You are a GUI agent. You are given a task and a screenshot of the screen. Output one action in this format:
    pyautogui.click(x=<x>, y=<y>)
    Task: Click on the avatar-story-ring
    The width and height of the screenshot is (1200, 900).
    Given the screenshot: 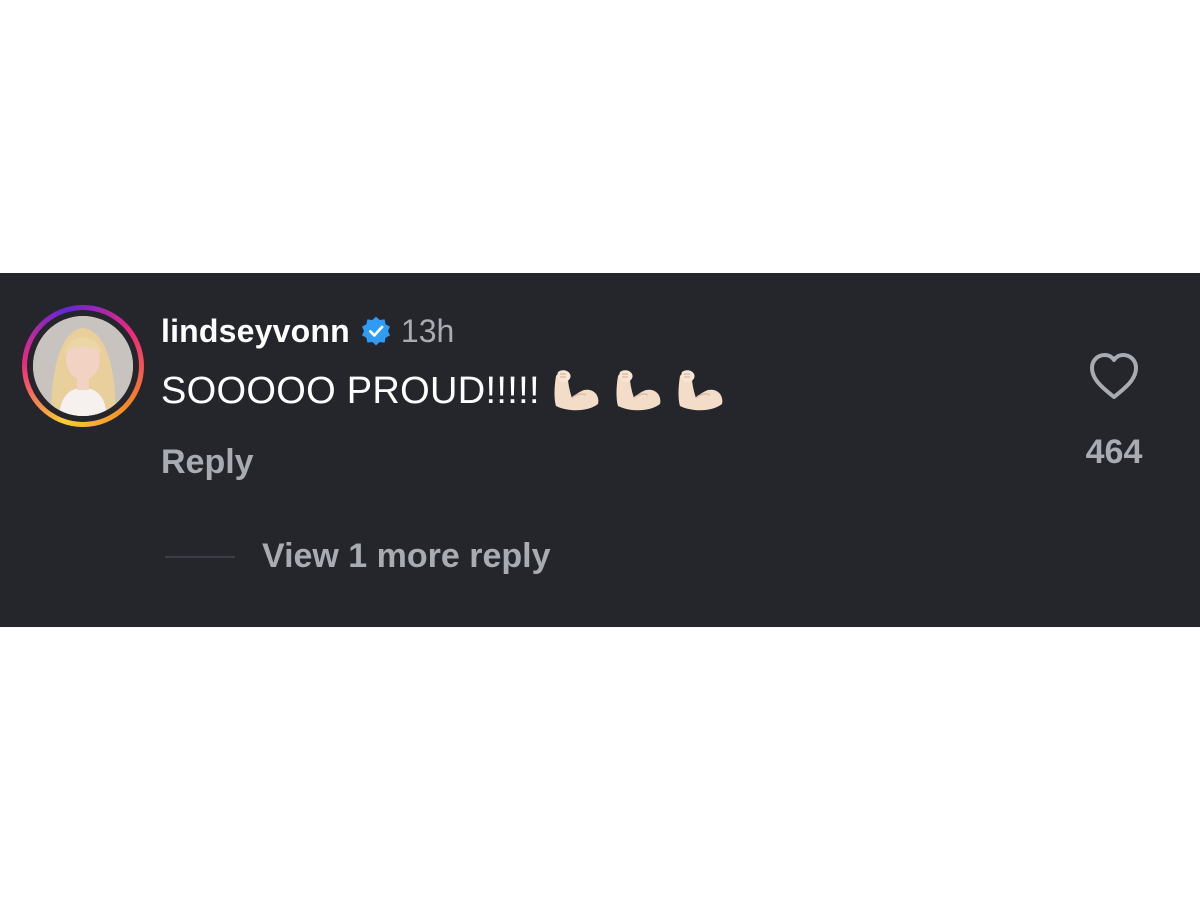 What is the action you would take?
    pyautogui.click(x=83, y=366)
    